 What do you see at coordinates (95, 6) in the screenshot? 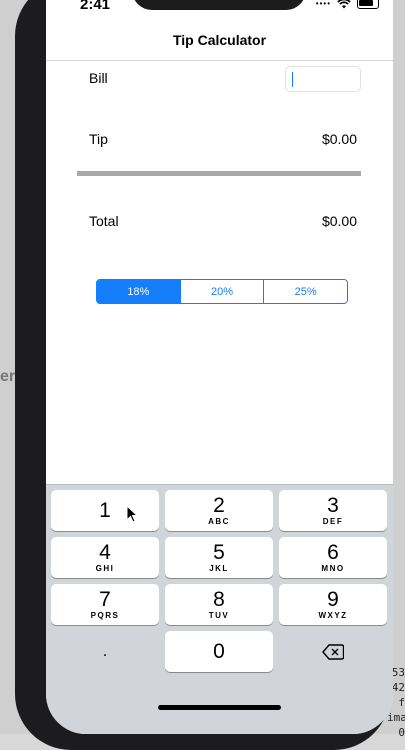
I see `status-time: 2:41` at bounding box center [95, 6].